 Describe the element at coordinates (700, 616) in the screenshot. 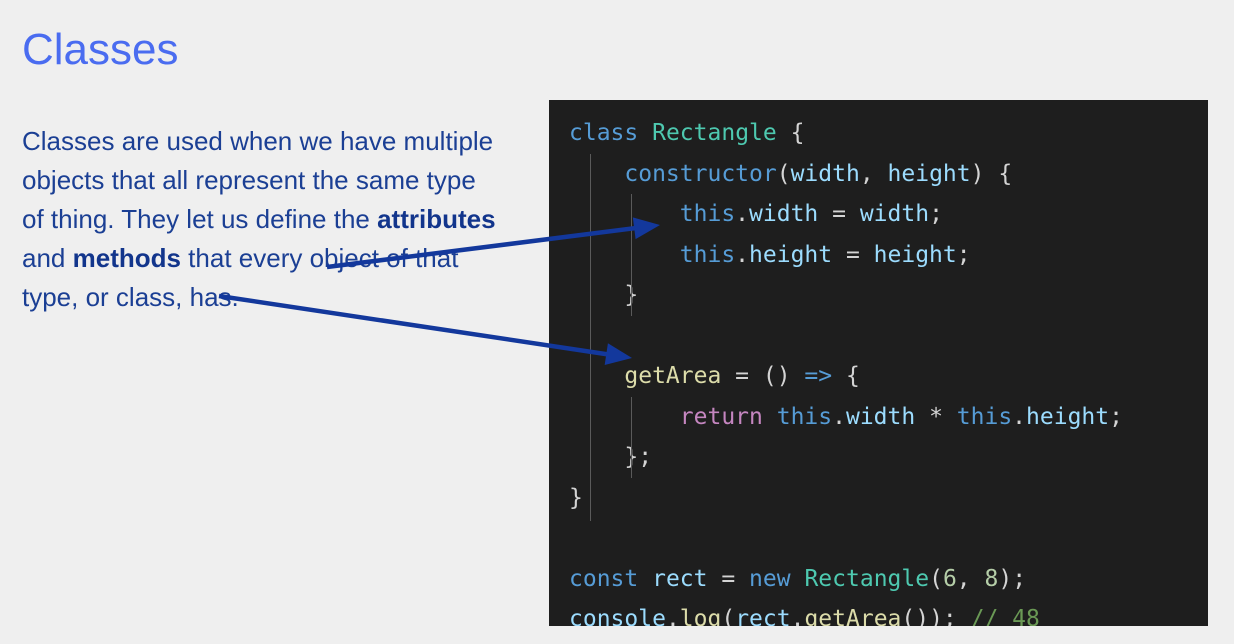

I see `code-token: log` at that location.